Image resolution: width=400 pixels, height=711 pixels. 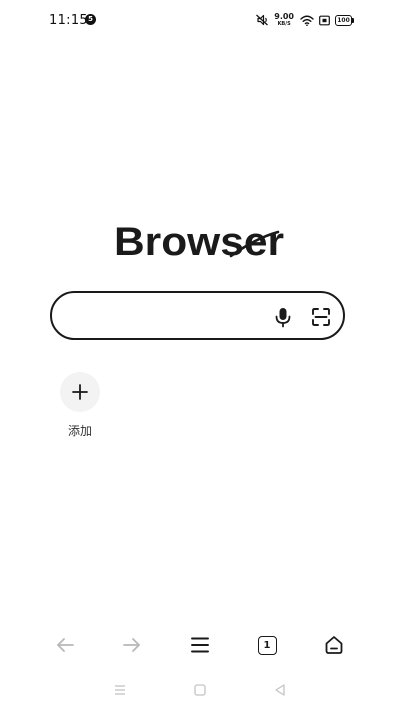 I want to click on tabs-icon: 1, so click(x=267, y=645).